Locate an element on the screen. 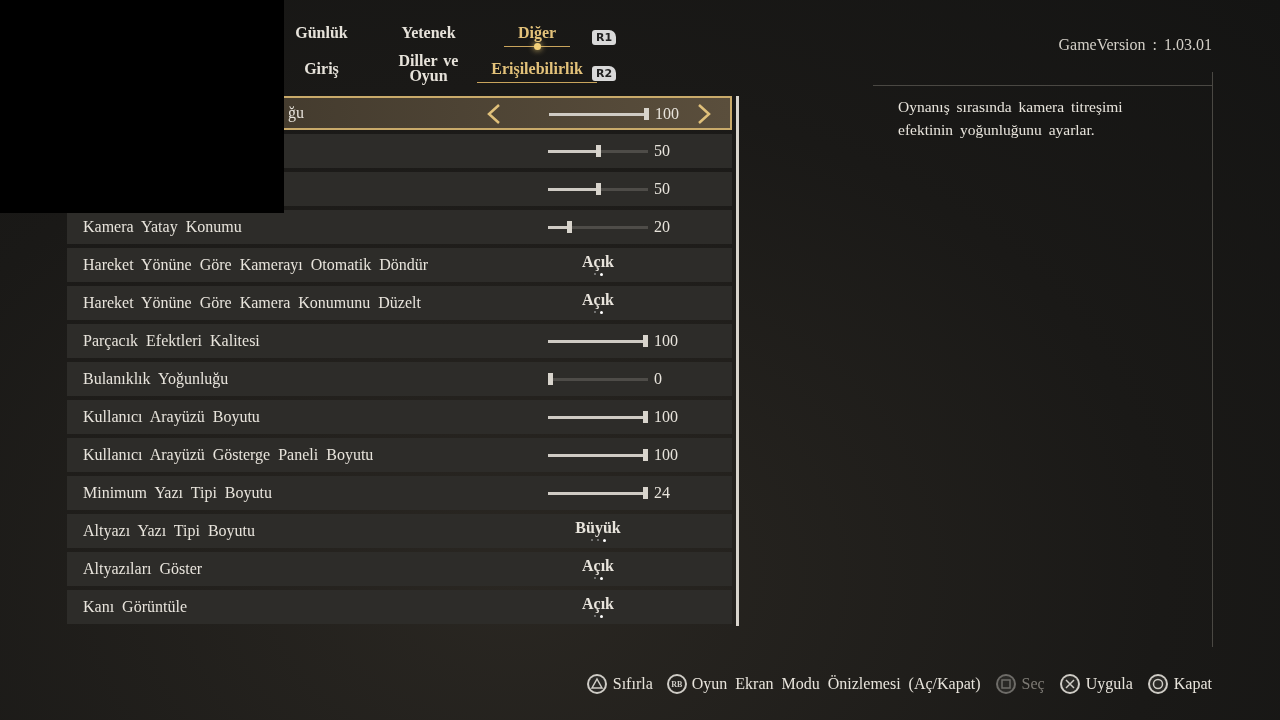 The width and height of the screenshot is (1280, 720). button-hint: Sıfırla is located at coordinates (632, 684).